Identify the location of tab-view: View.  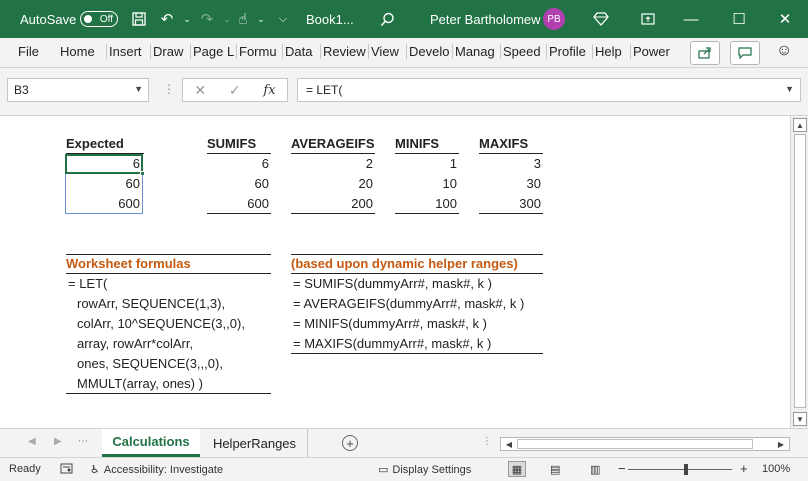
(386, 51).